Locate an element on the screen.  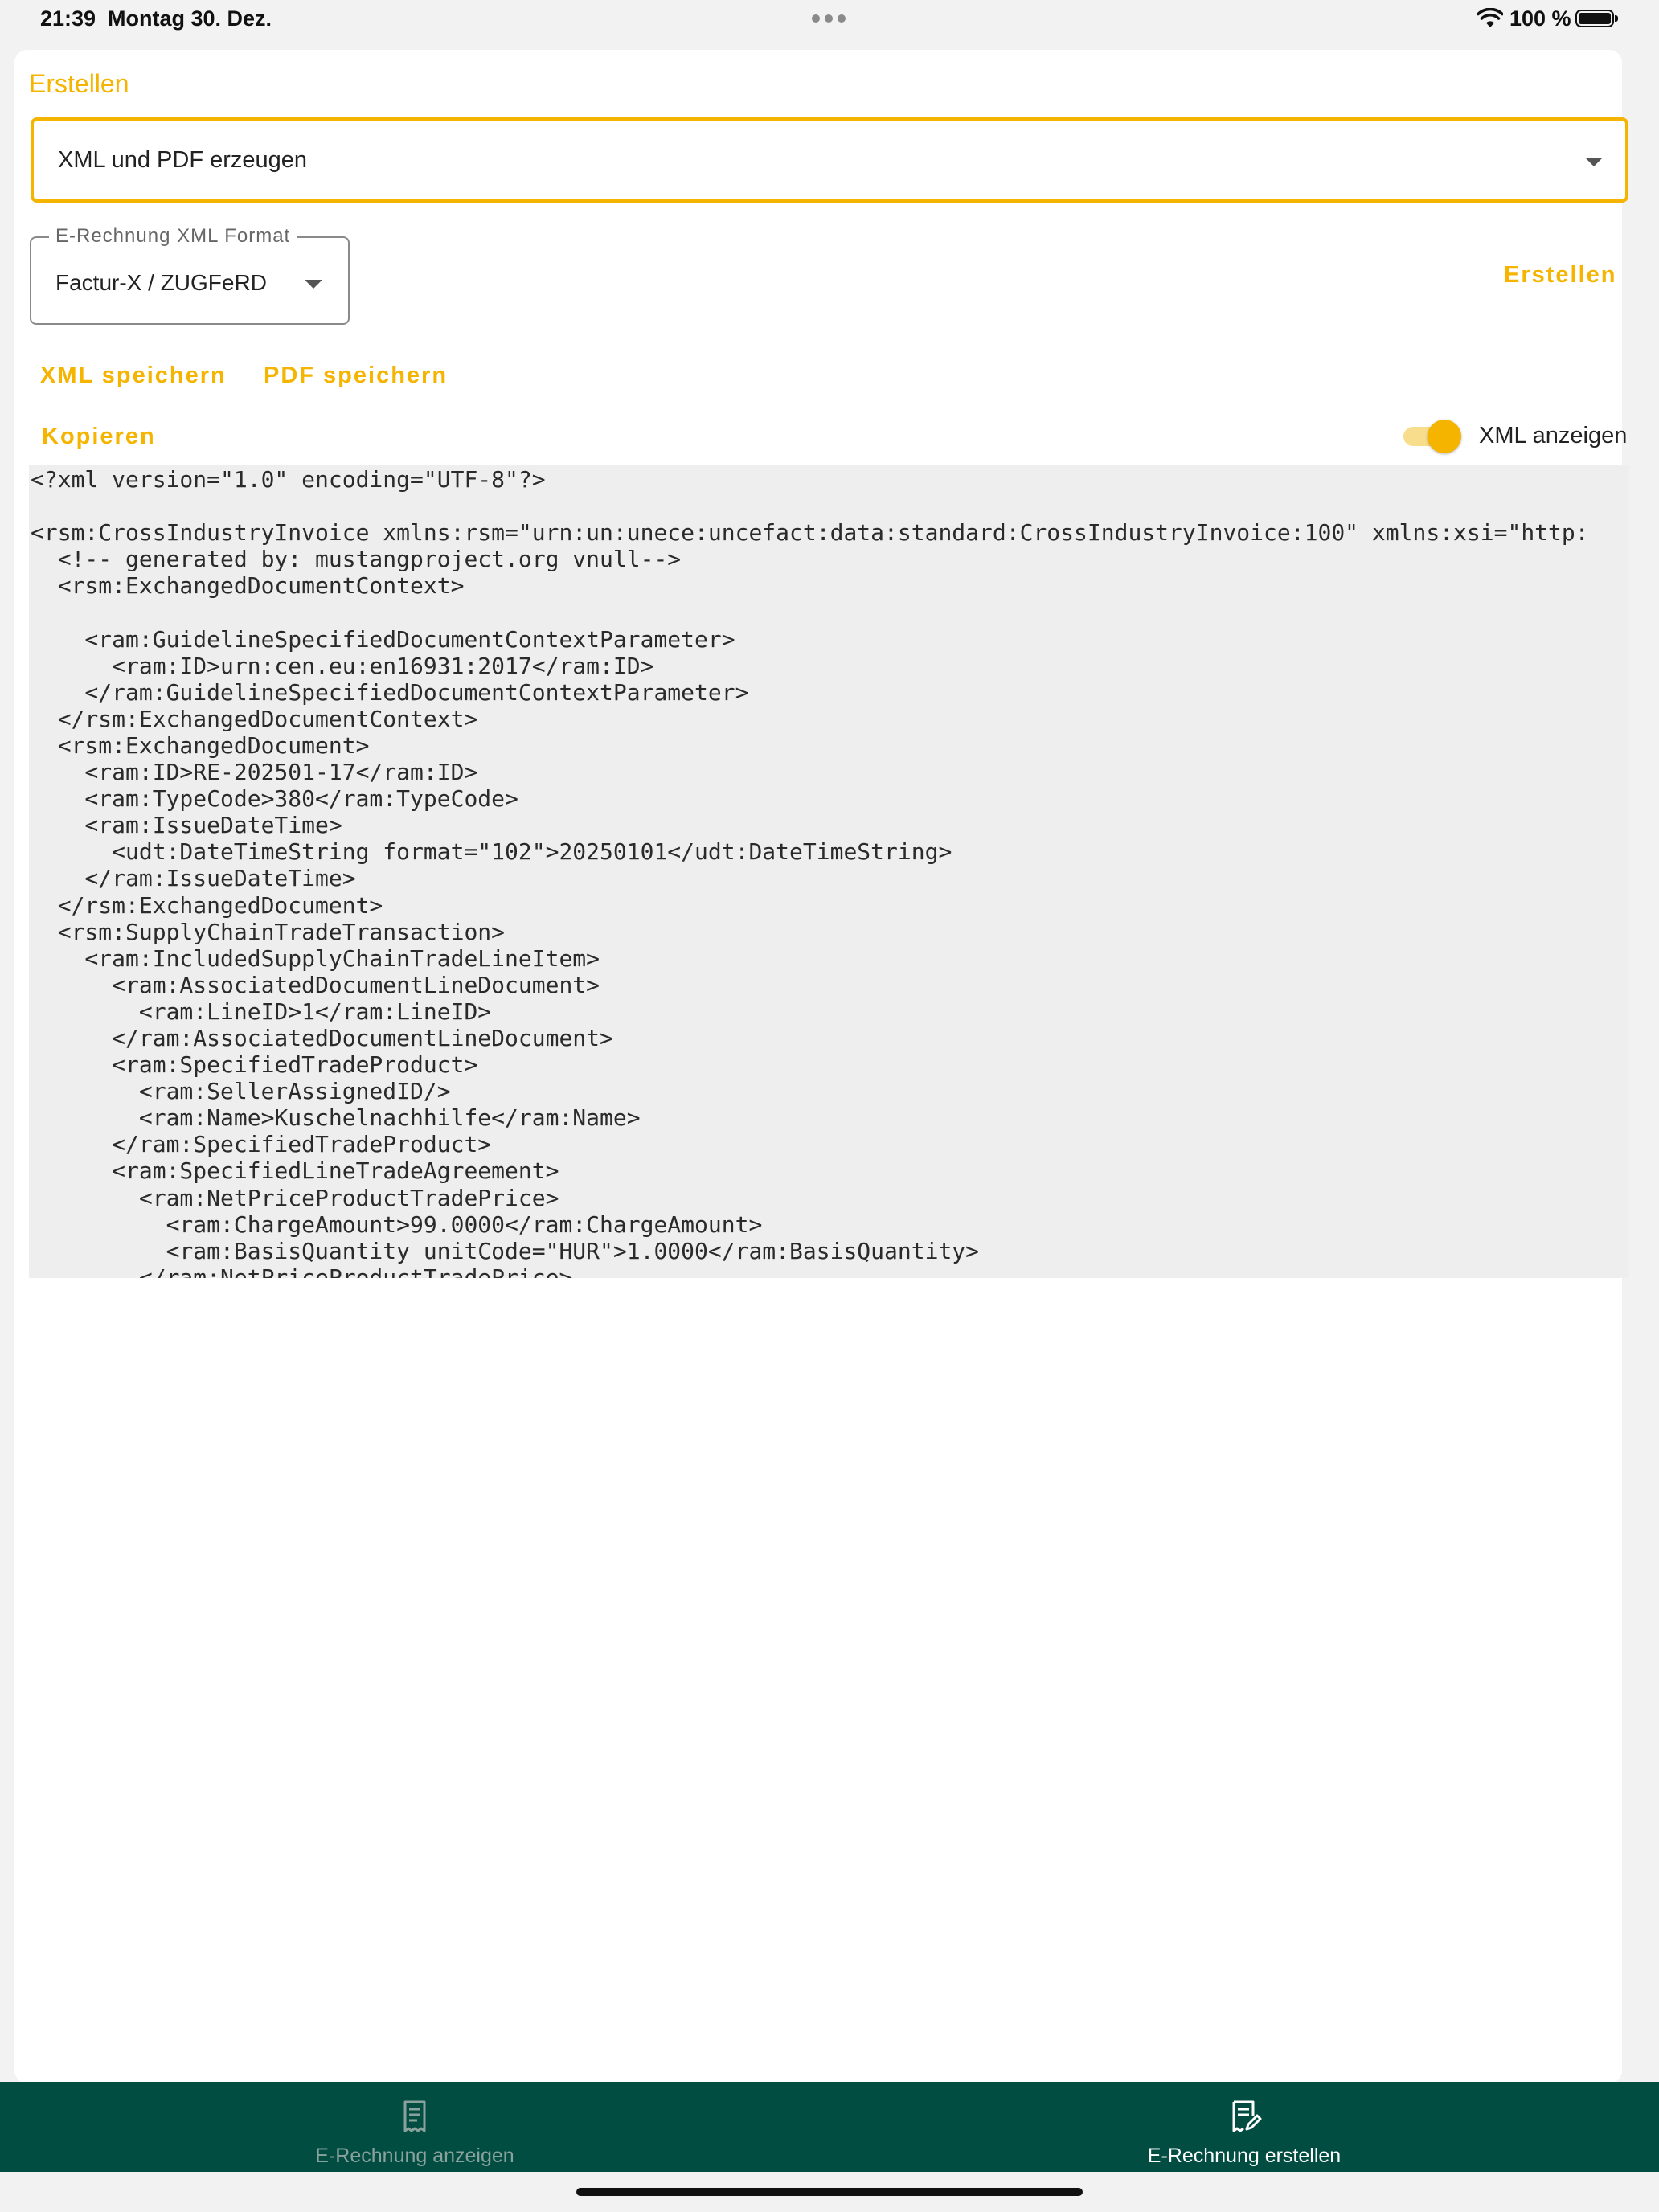
home-indicator is located at coordinates (829, 2192).